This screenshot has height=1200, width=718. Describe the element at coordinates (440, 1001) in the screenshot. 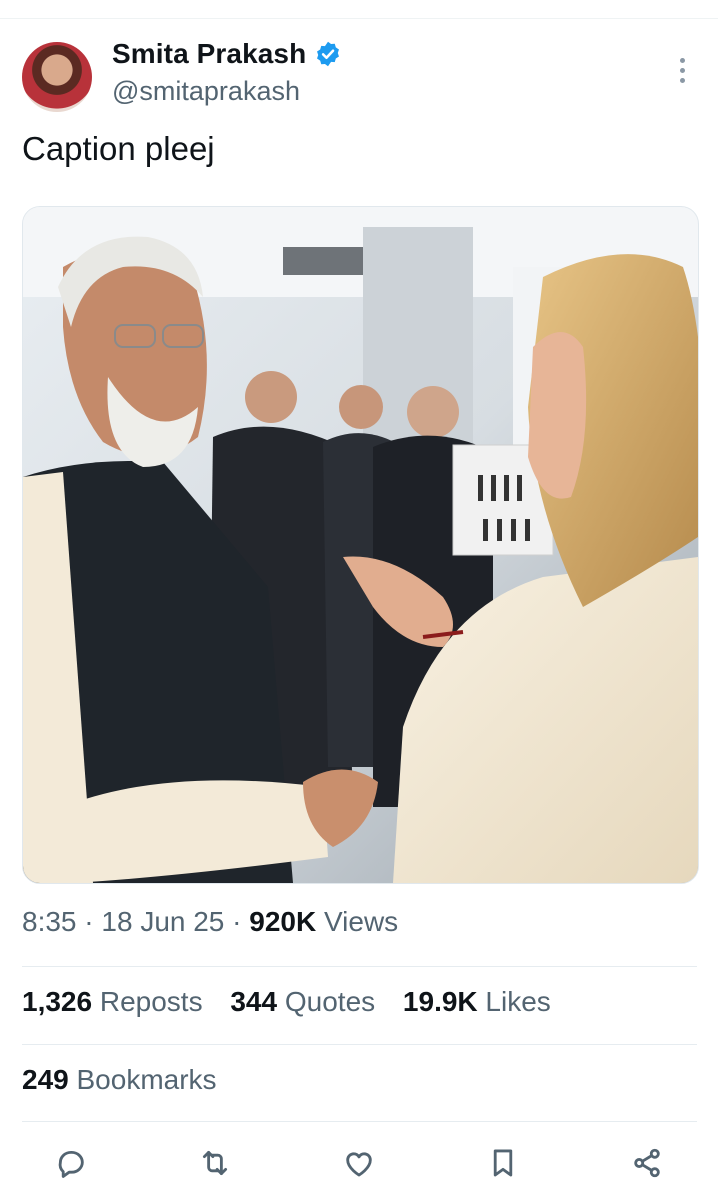

I see `likes-count: 19.9K` at that location.